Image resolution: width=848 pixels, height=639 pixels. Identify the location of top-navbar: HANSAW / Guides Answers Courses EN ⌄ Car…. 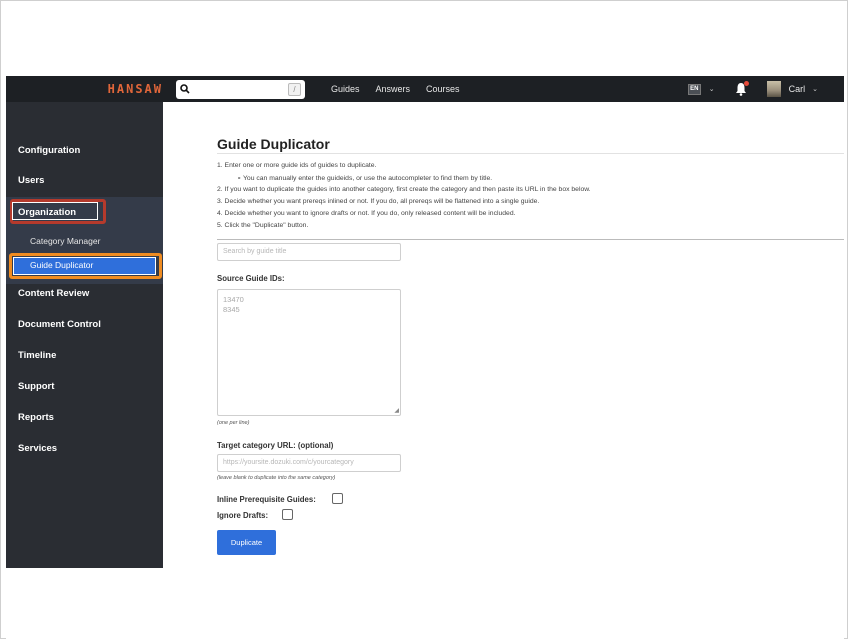
(425, 89).